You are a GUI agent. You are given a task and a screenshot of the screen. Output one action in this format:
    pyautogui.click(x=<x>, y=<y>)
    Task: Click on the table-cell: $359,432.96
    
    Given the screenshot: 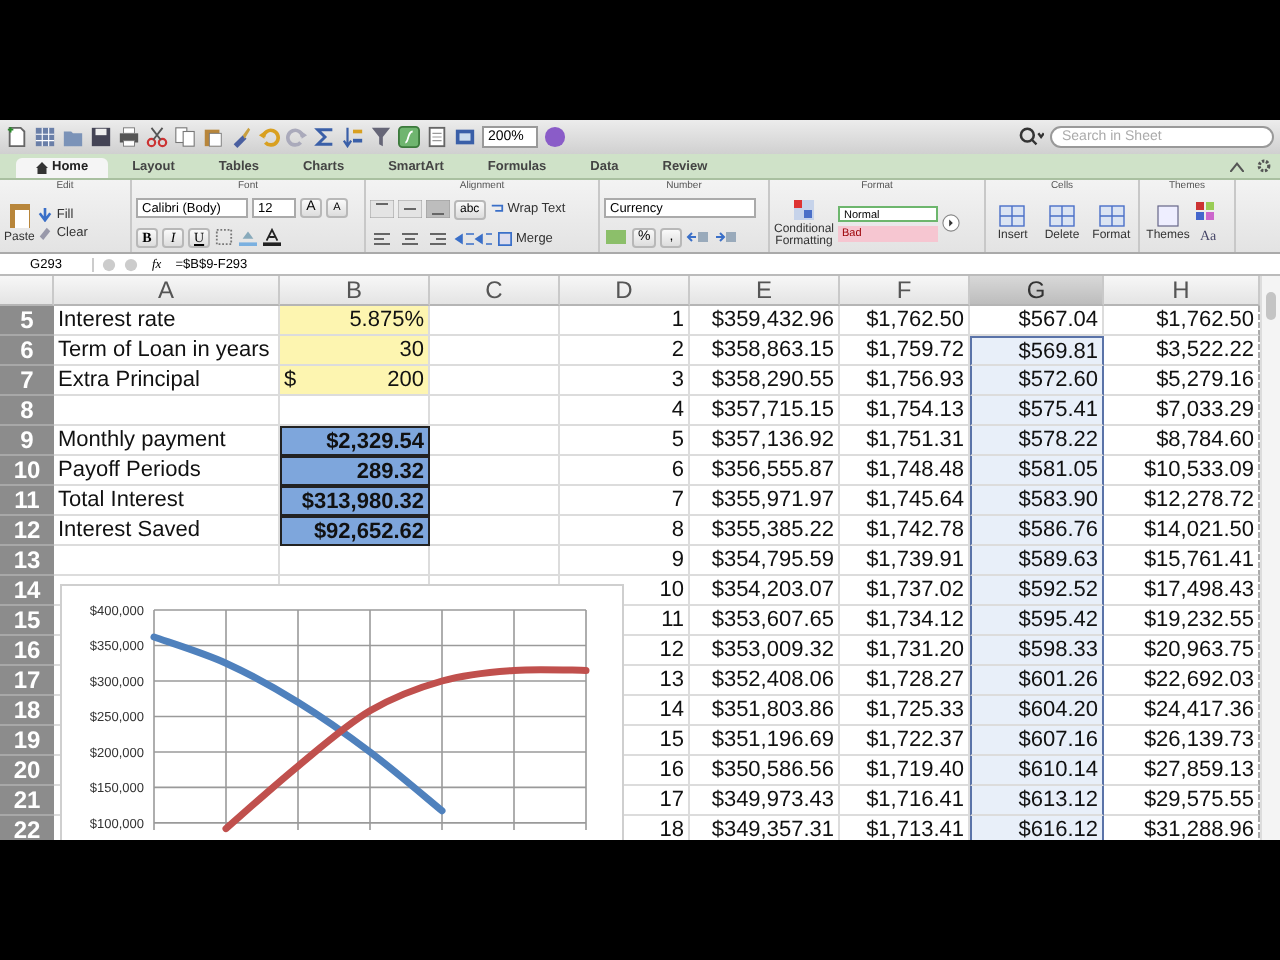 What is the action you would take?
    pyautogui.click(x=765, y=321)
    